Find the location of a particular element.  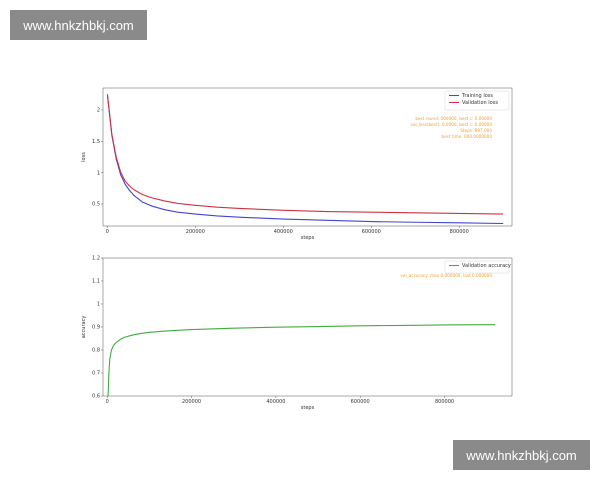

y-tick-label: 0.8 is located at coordinates (96, 351).